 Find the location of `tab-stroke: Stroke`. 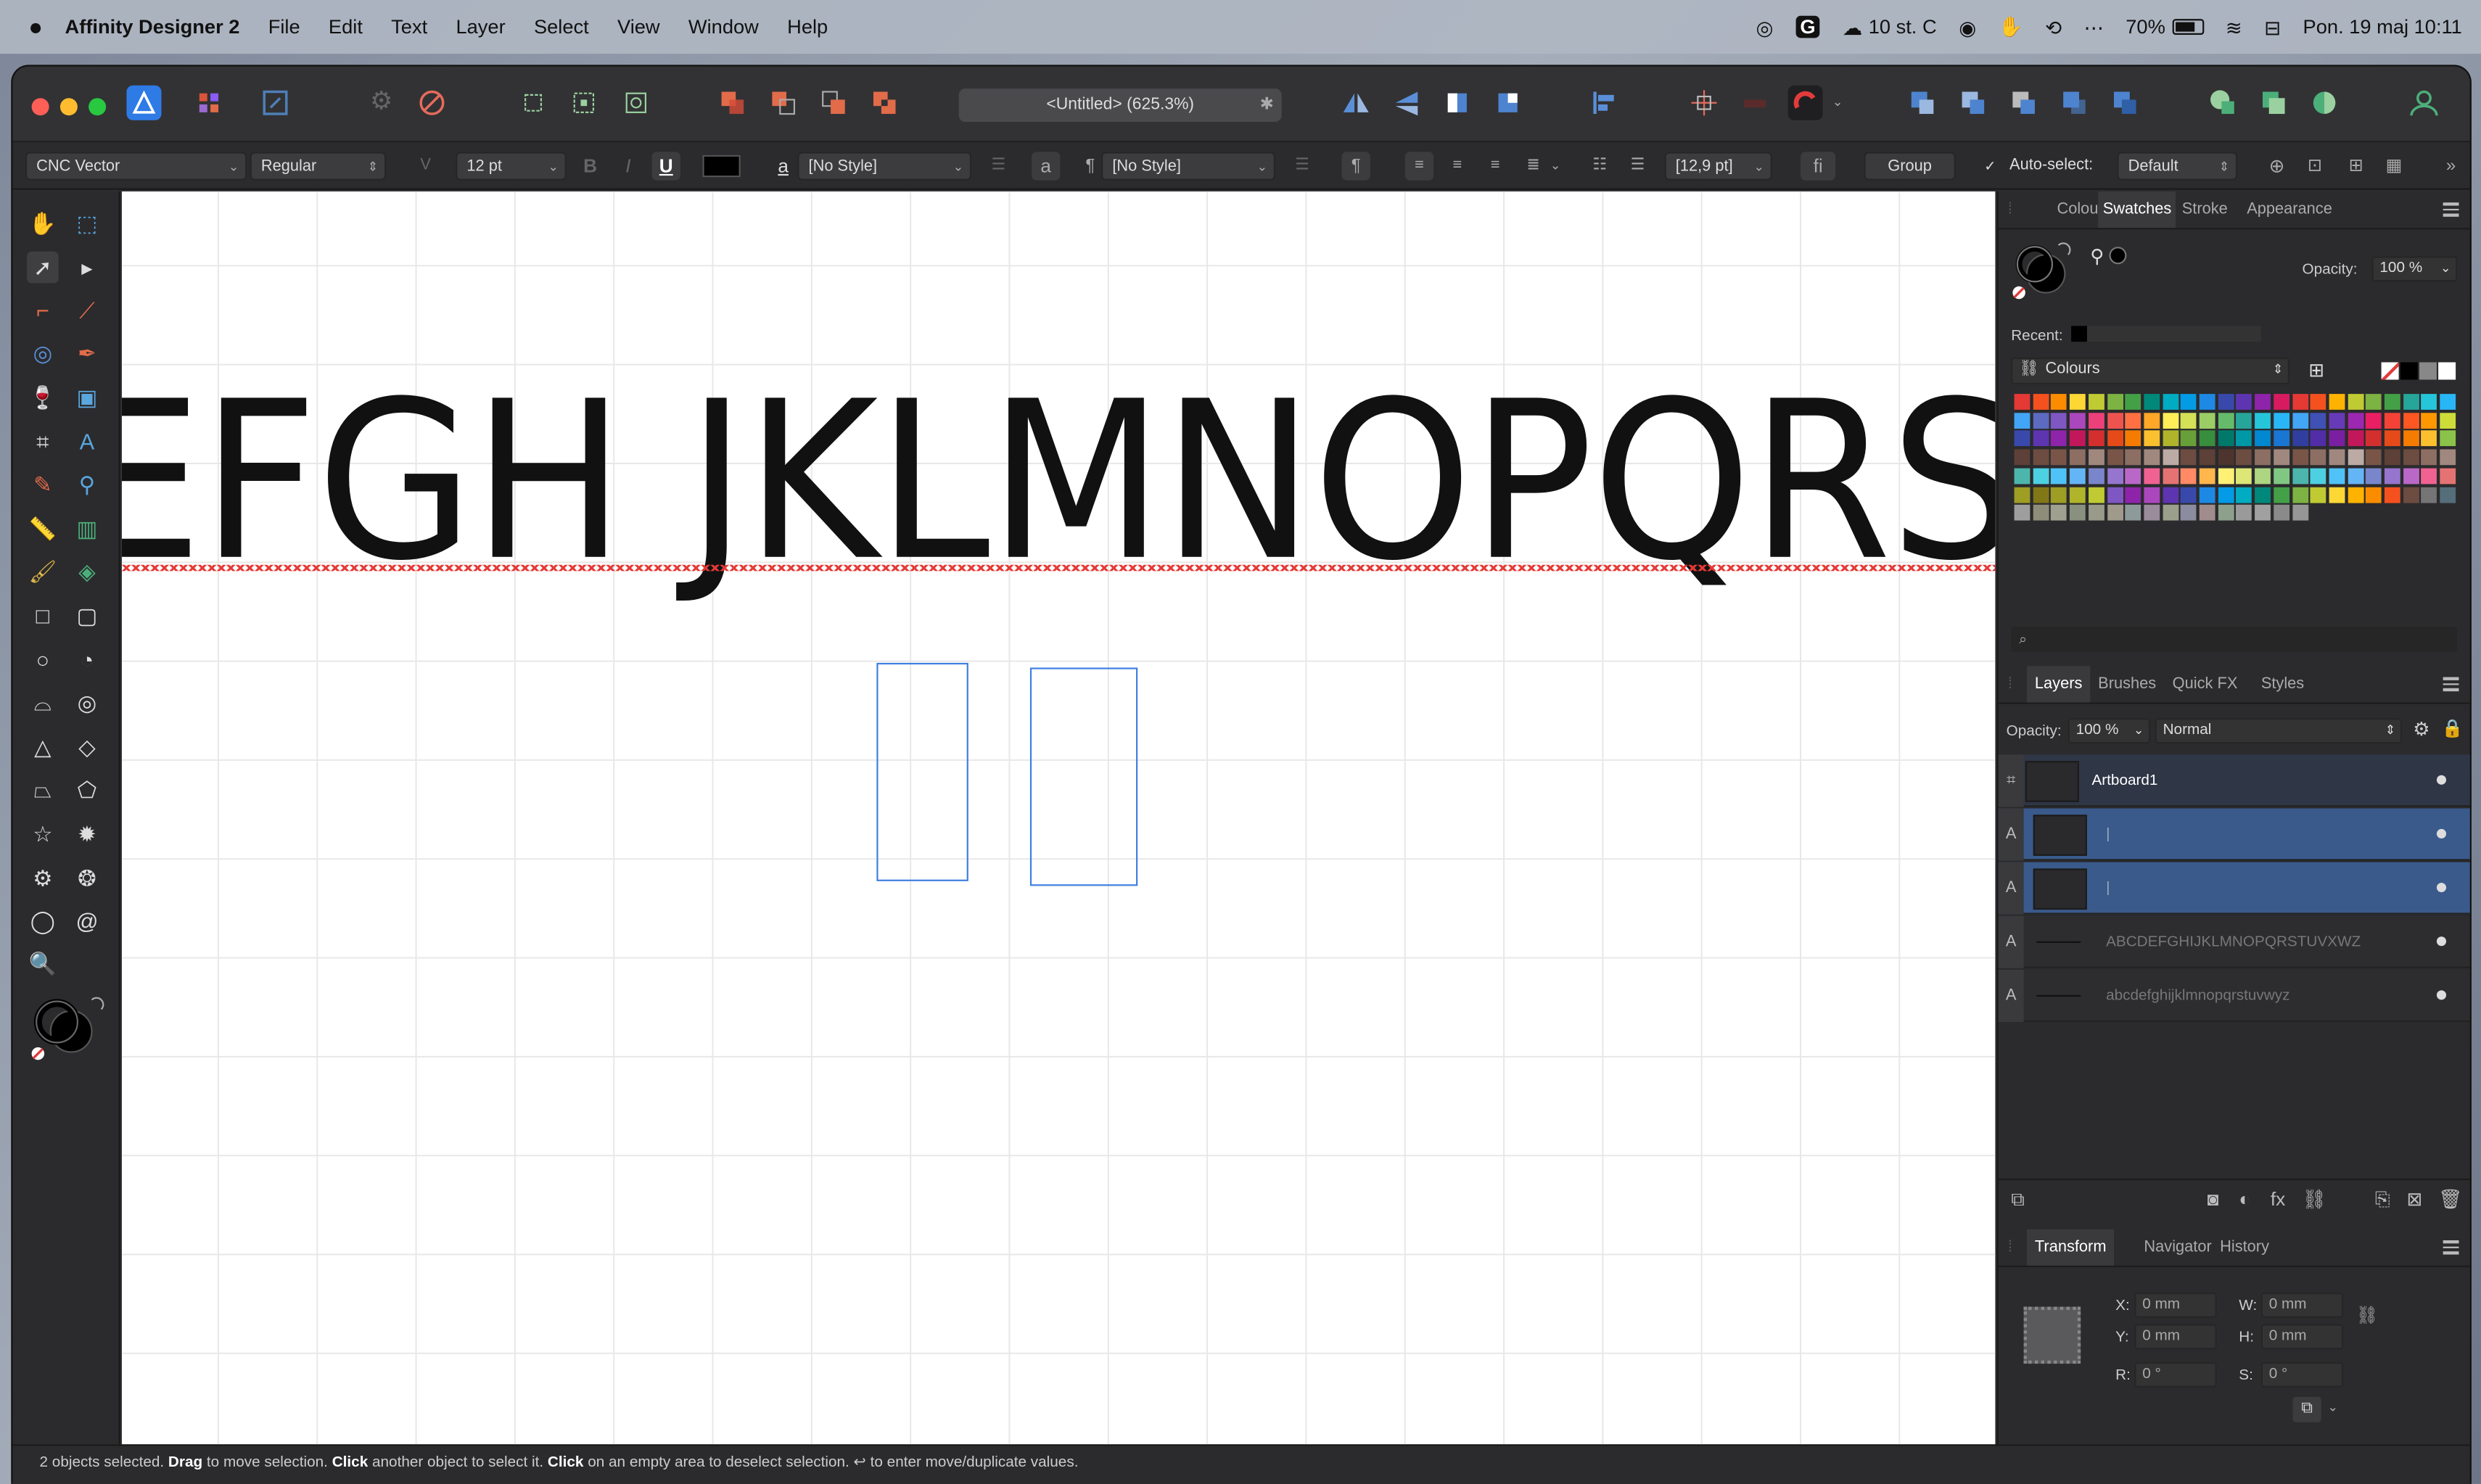

tab-stroke: Stroke is located at coordinates (2205, 210).